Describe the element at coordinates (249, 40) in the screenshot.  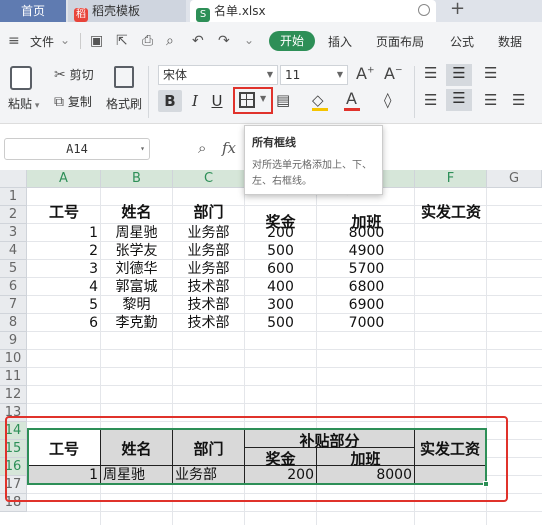
I see `quick-access-more-icon: ⌄` at that location.